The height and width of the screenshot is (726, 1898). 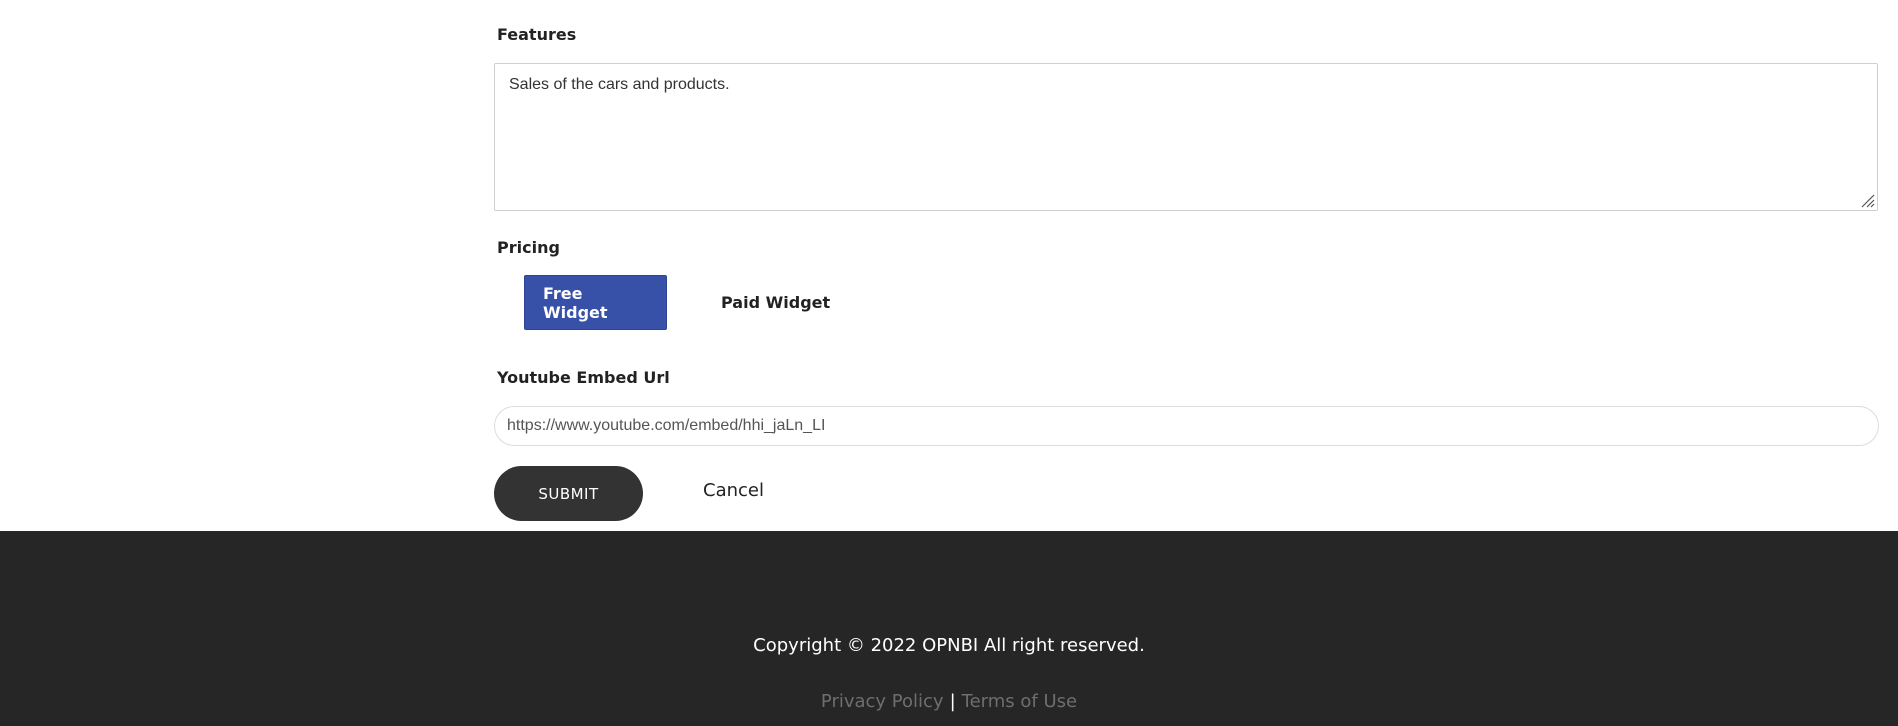 I want to click on privacy-policy-link: Privacy Policy, so click(x=882, y=701).